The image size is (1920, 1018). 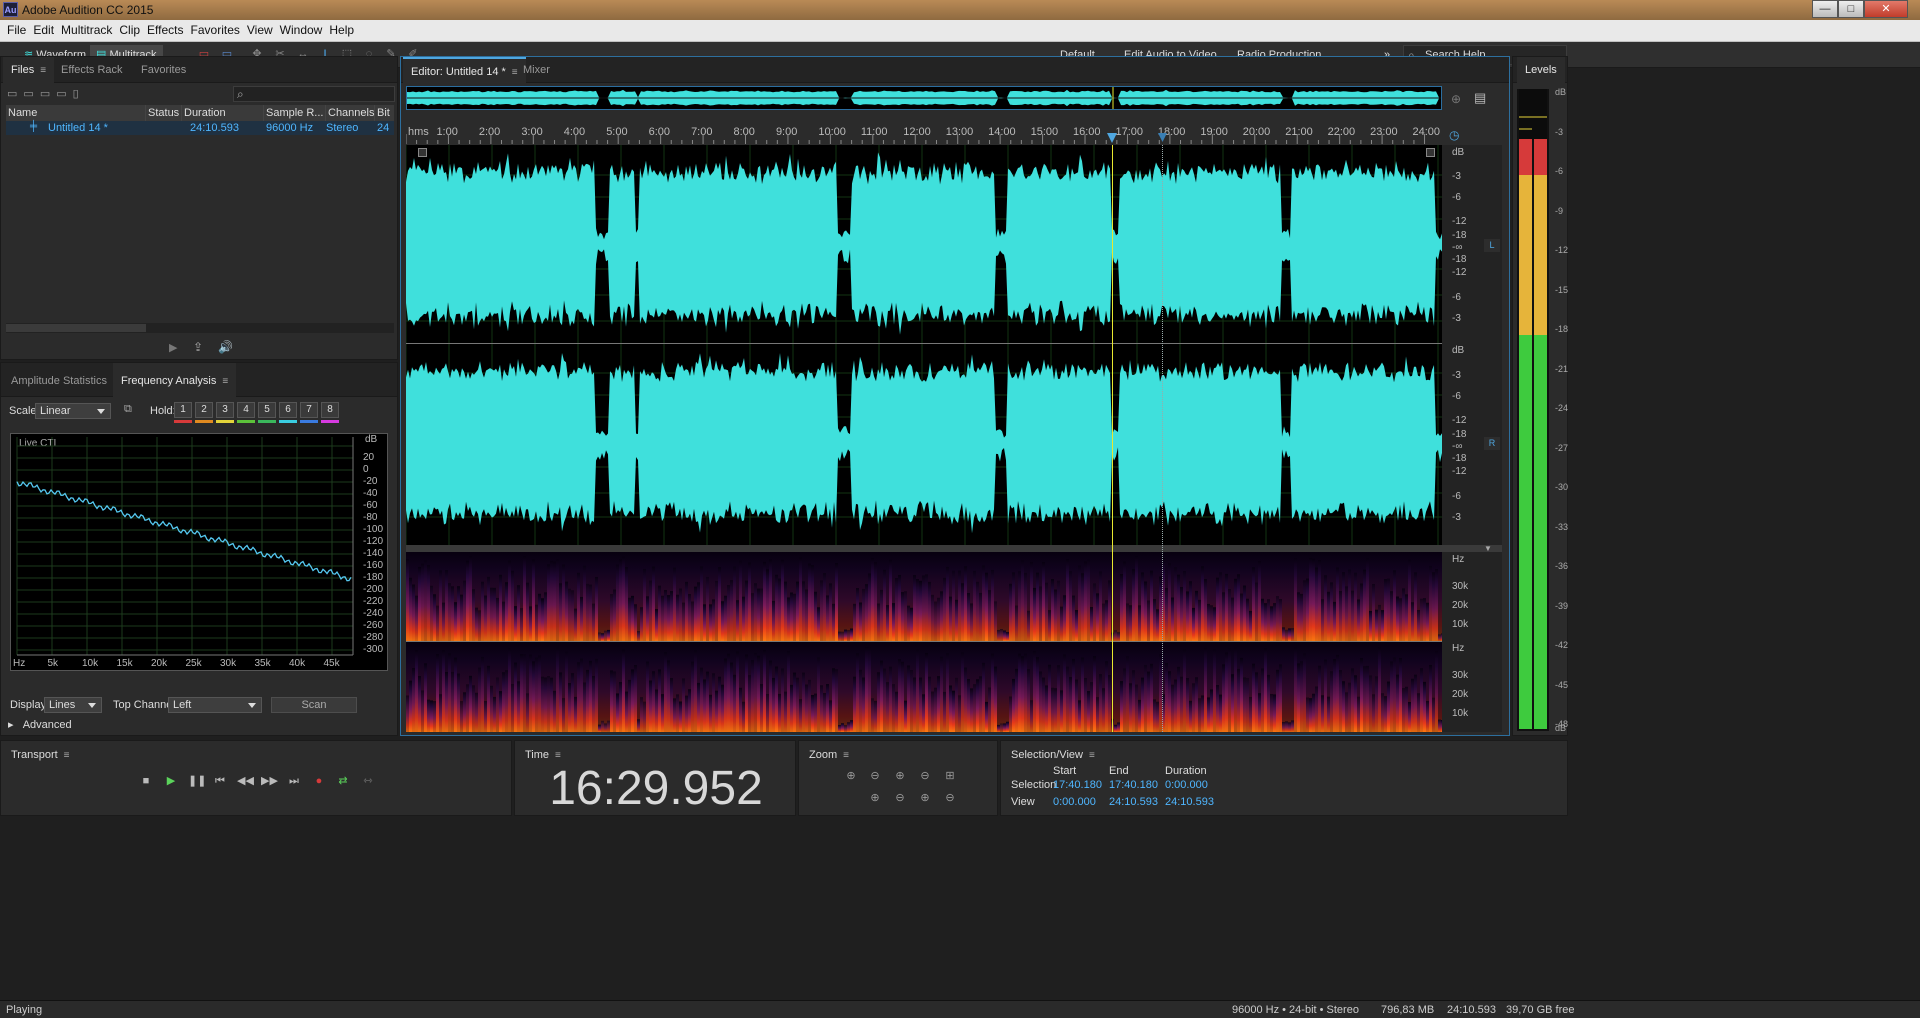 What do you see at coordinates (164, 113) in the screenshot?
I see `col-status: Status` at bounding box center [164, 113].